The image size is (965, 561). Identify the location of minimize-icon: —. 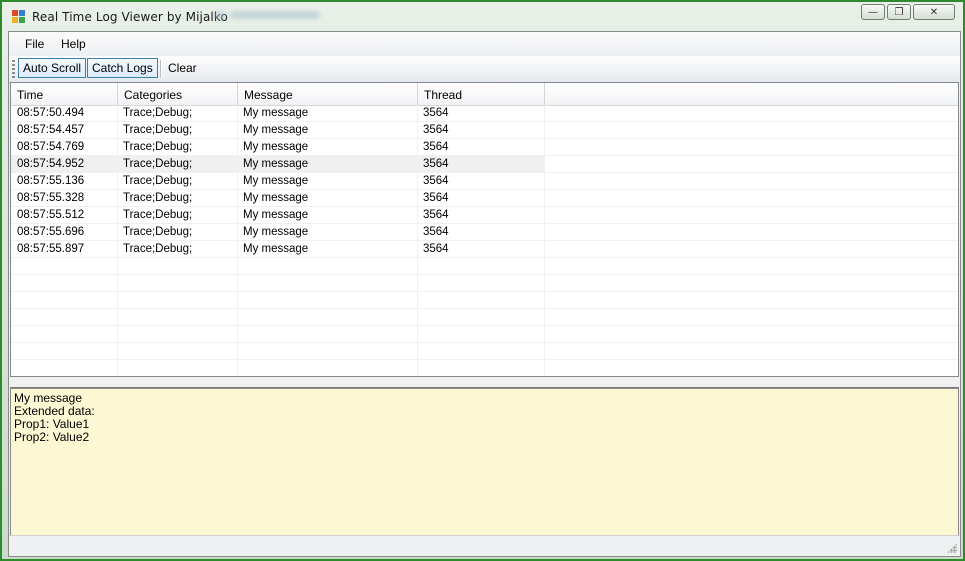
(873, 12).